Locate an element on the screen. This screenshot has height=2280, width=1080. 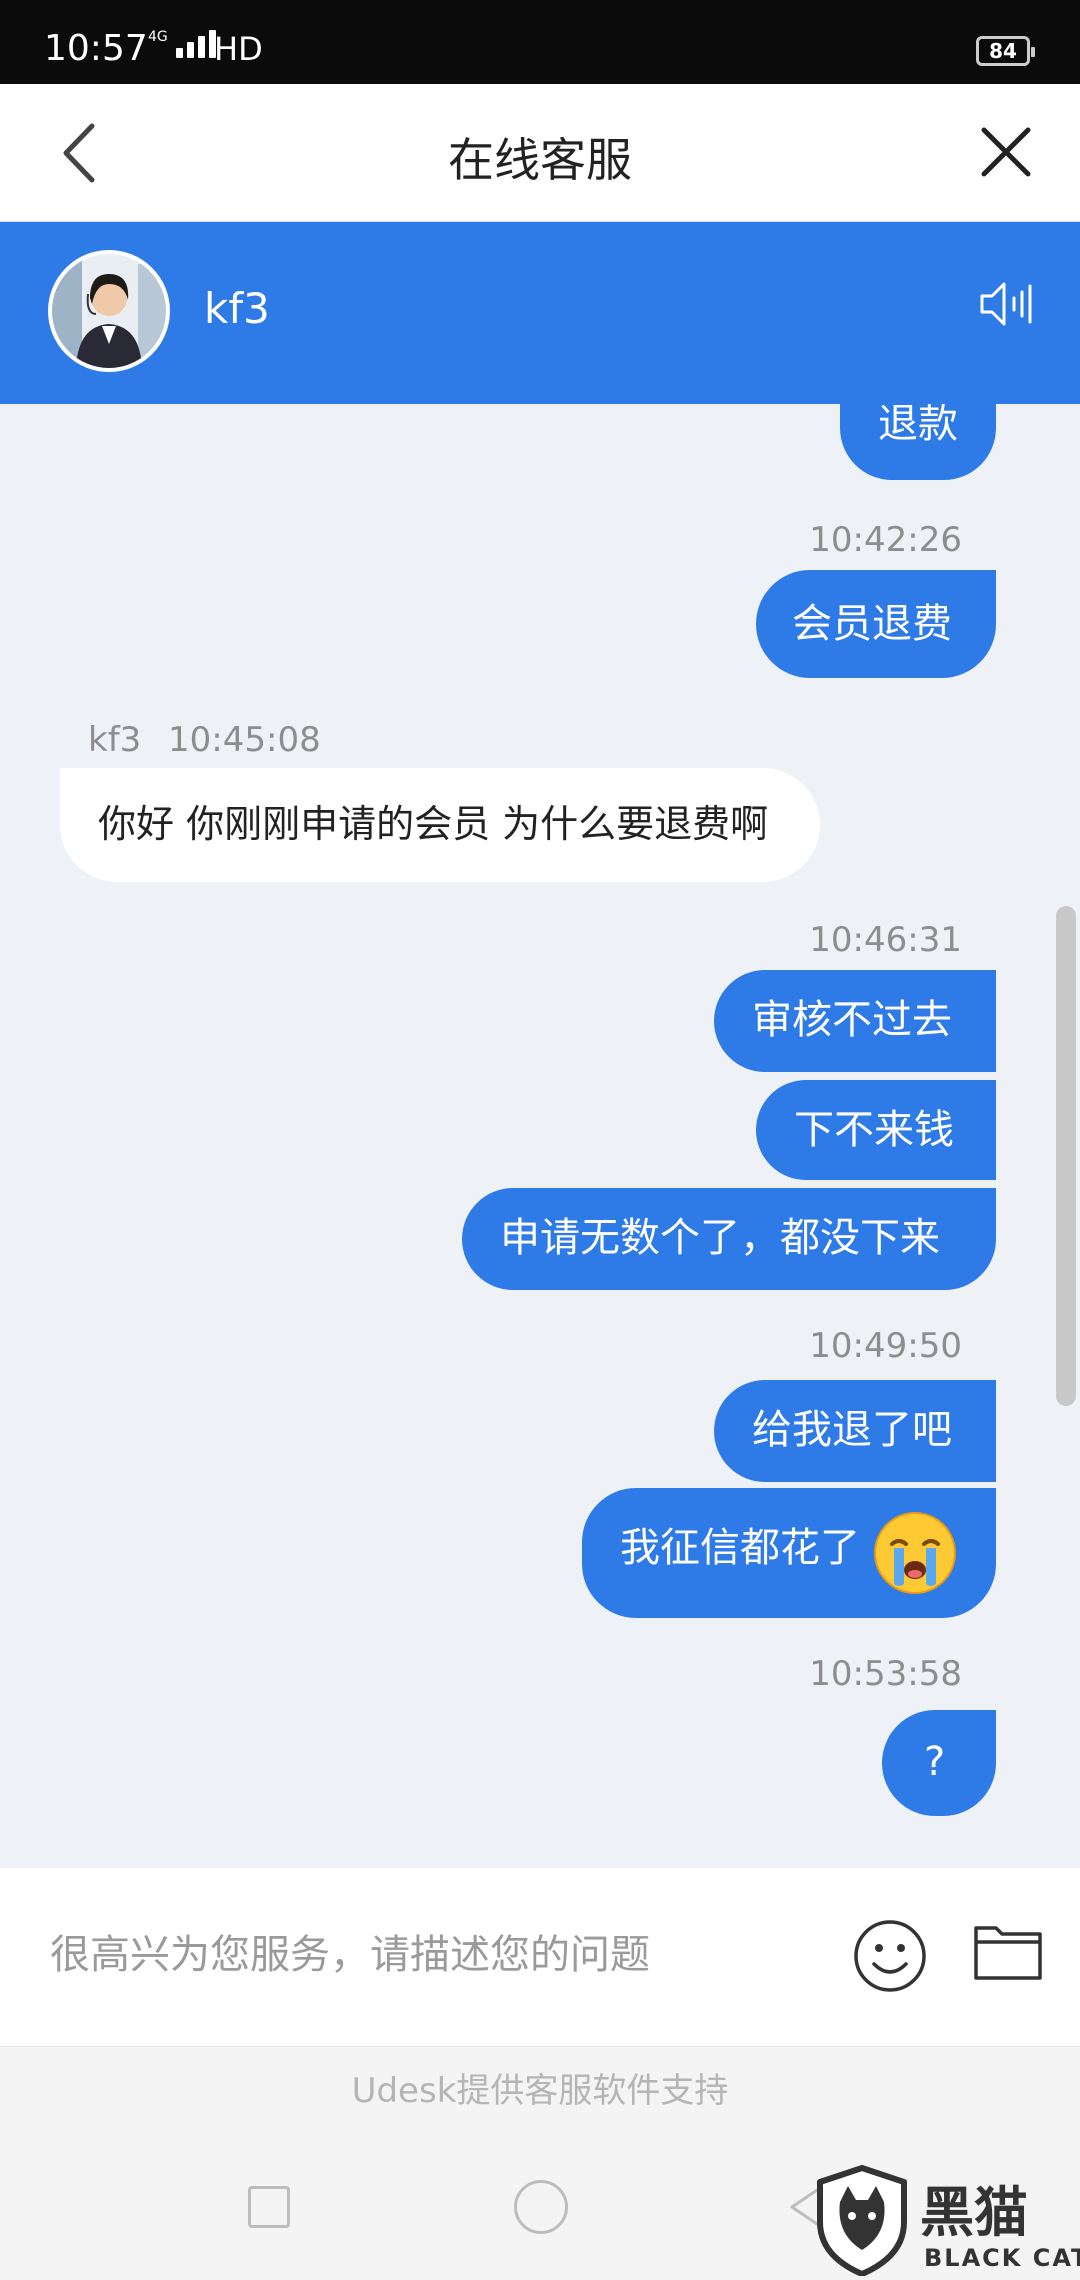
agent-bar: kf3 is located at coordinates (540, 313).